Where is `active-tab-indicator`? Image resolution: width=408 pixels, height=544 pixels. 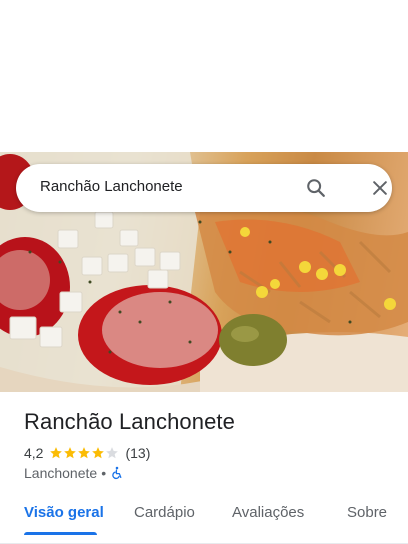 active-tab-indicator is located at coordinates (60, 533).